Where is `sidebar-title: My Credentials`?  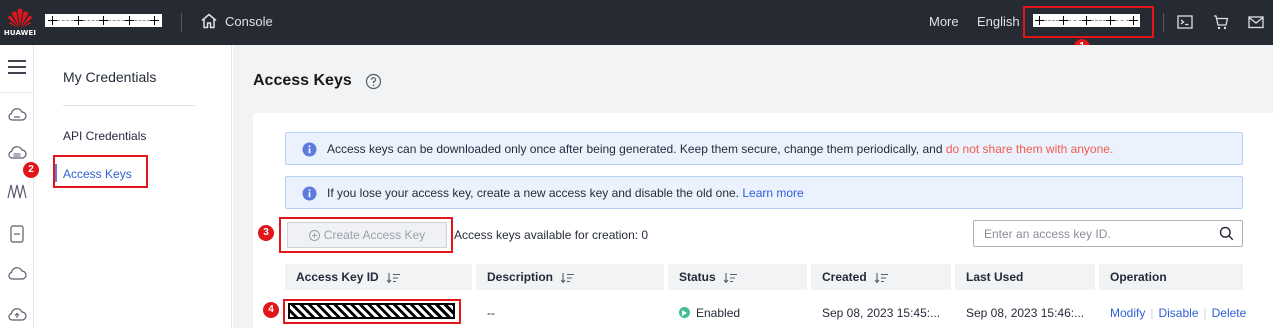 sidebar-title: My Credentials is located at coordinates (110, 77).